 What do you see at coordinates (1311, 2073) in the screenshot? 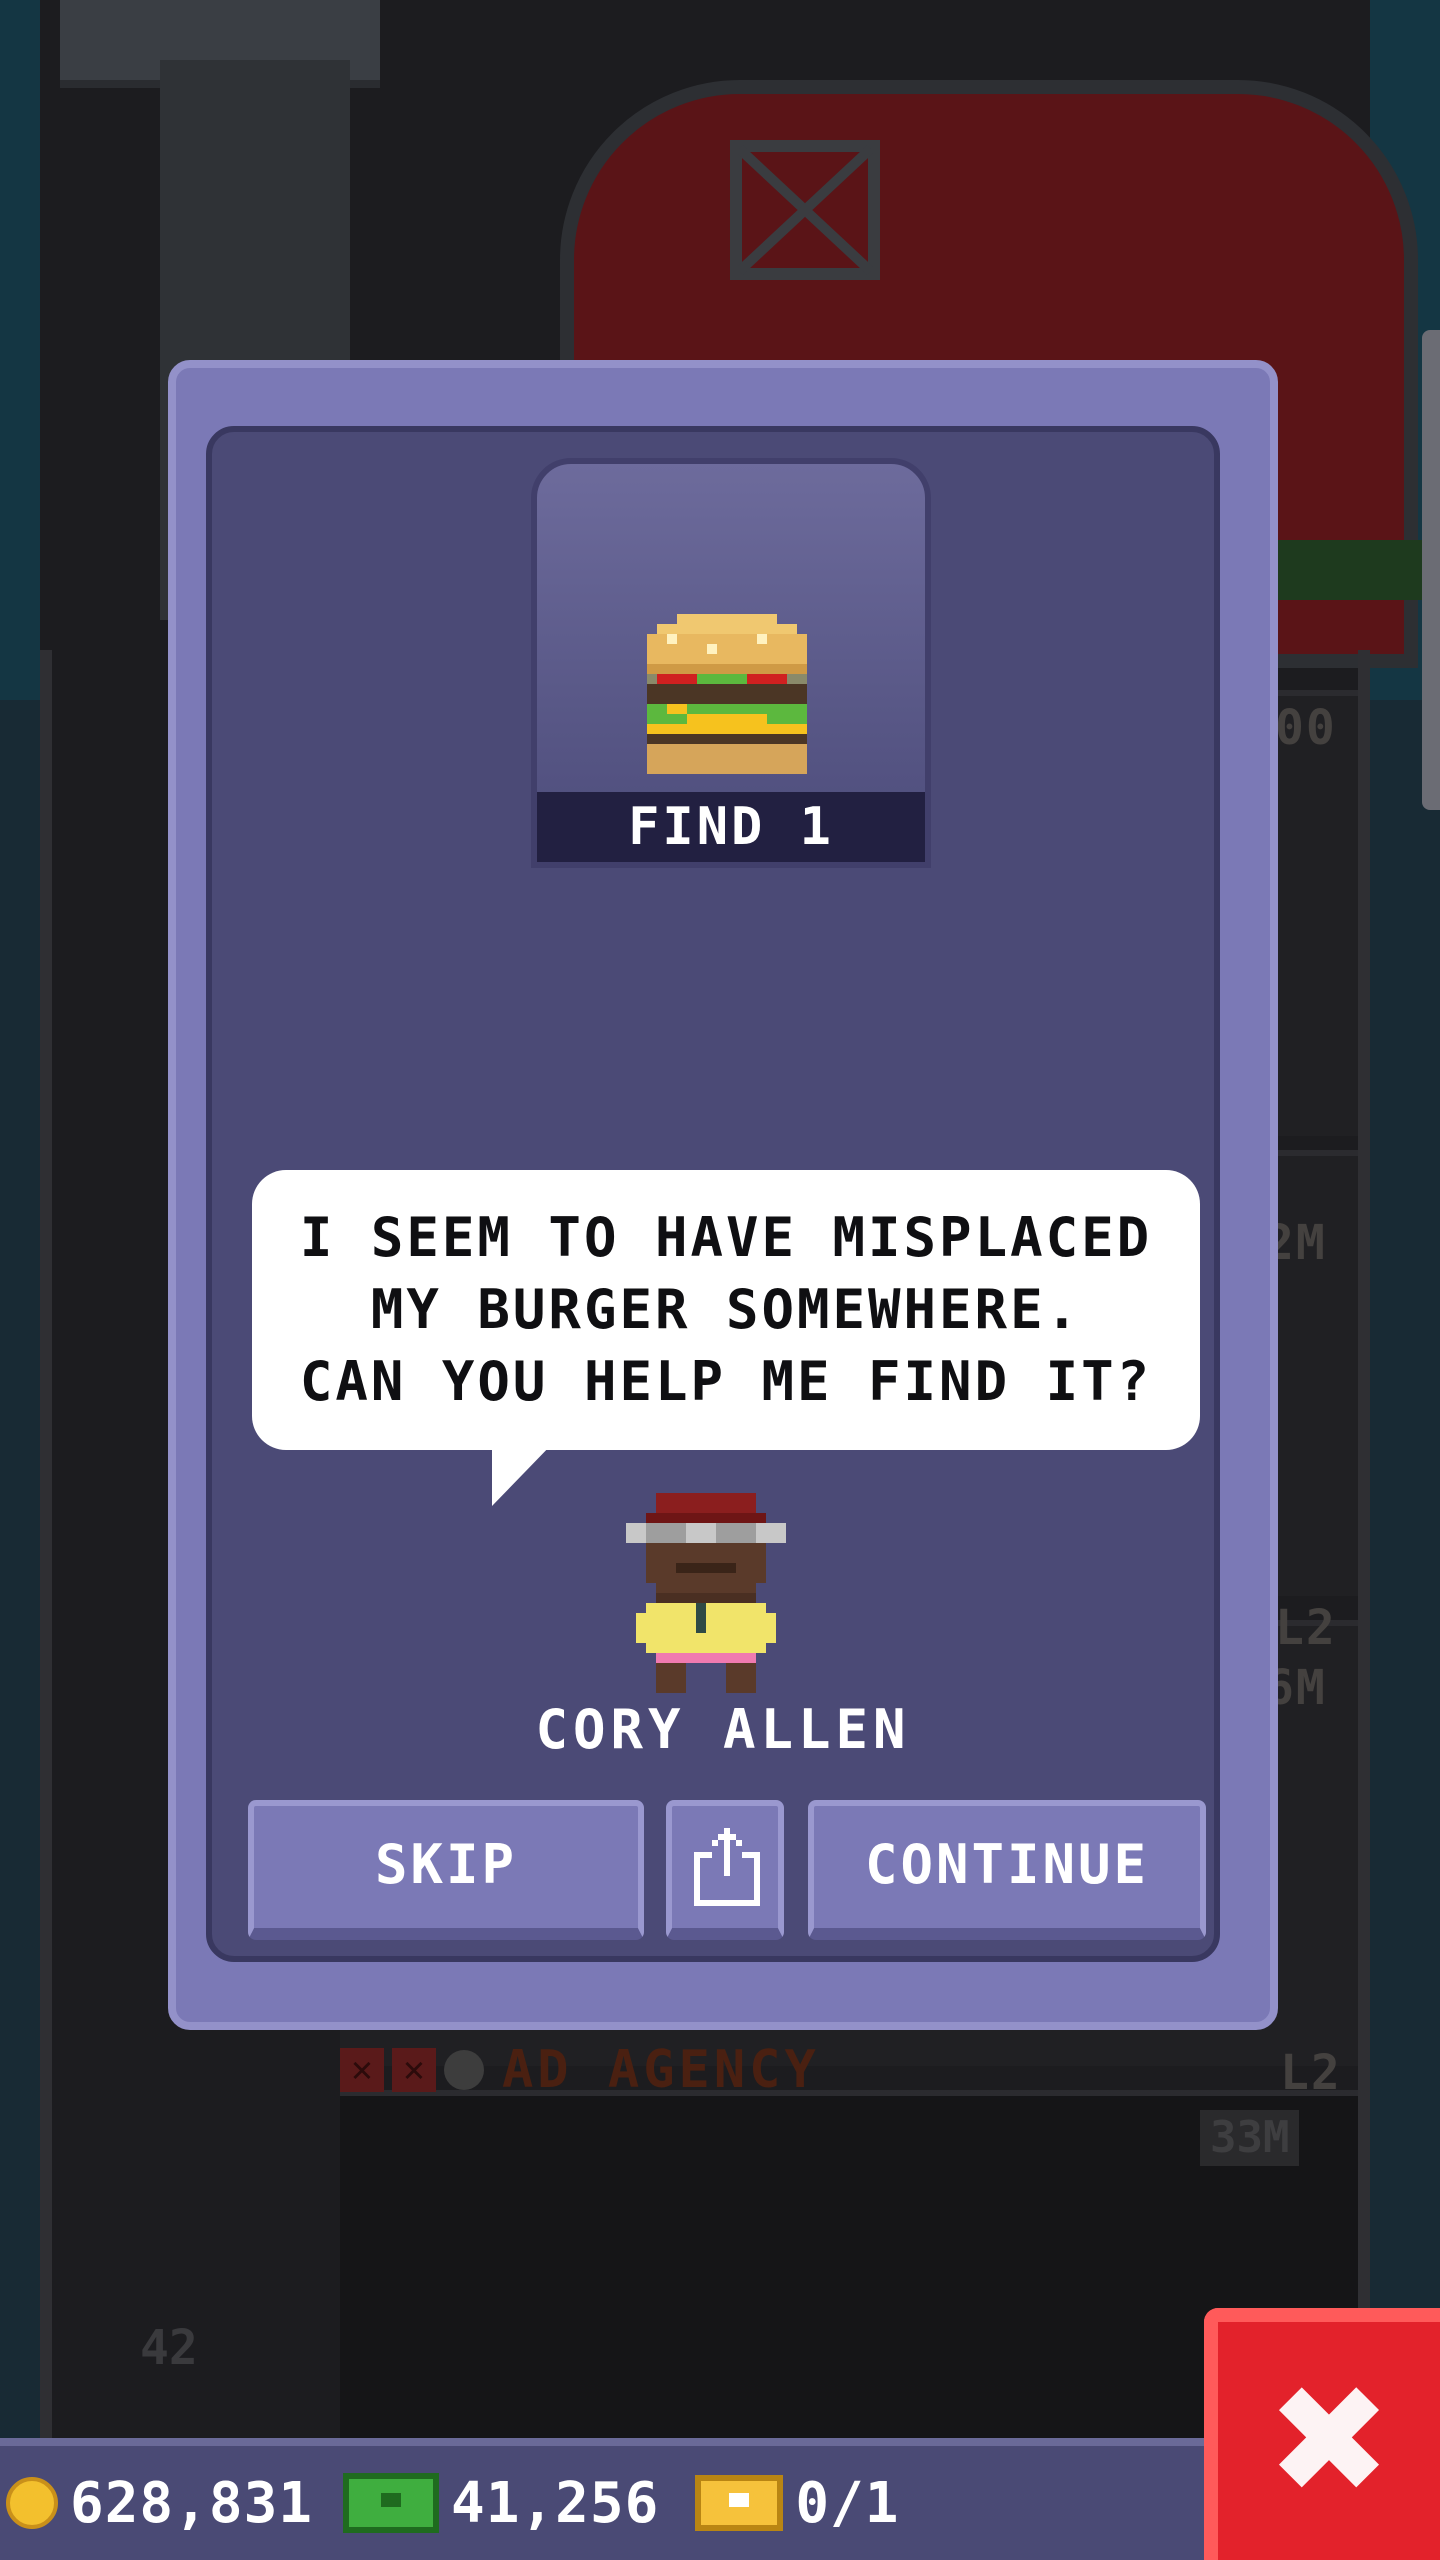
I see `ad-agency-level: L2` at bounding box center [1311, 2073].